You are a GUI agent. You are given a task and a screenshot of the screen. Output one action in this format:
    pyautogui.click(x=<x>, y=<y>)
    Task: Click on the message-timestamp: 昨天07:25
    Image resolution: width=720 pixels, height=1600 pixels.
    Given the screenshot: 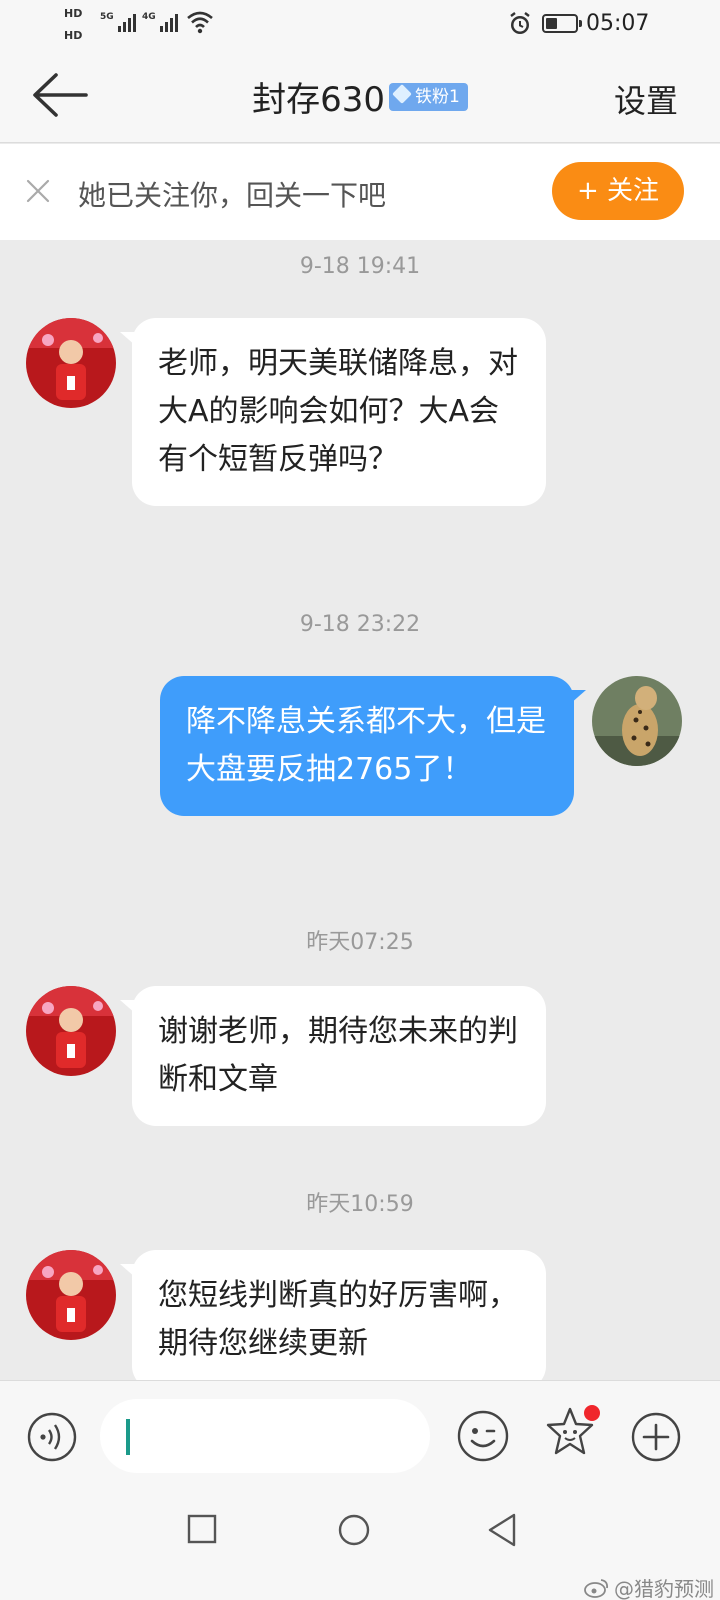 What is the action you would take?
    pyautogui.click(x=360, y=942)
    